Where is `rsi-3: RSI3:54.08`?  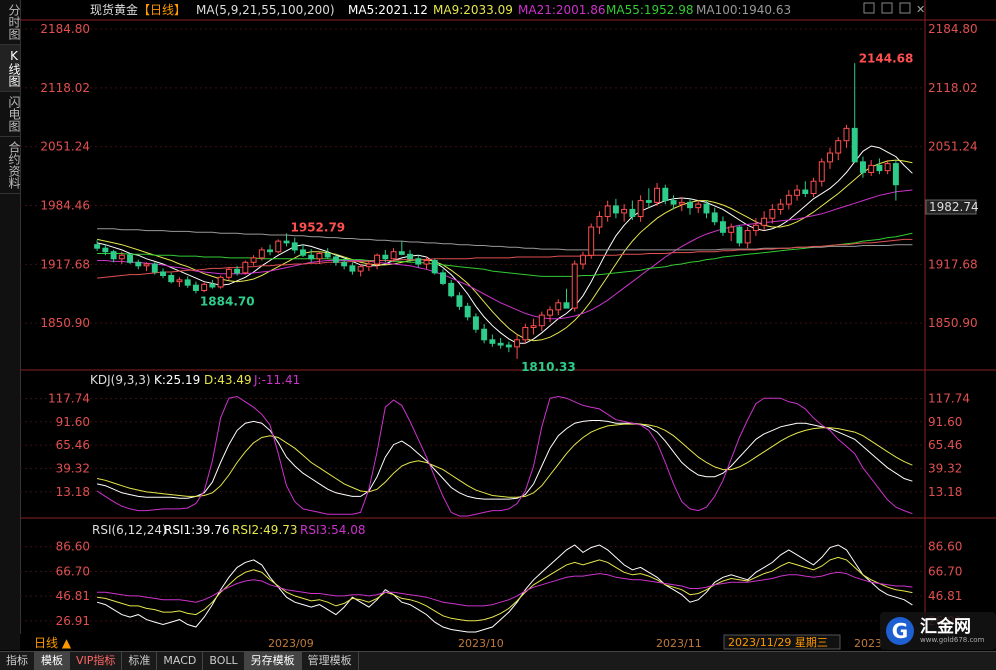
rsi-3: RSI3:54.08 is located at coordinates (333, 530).